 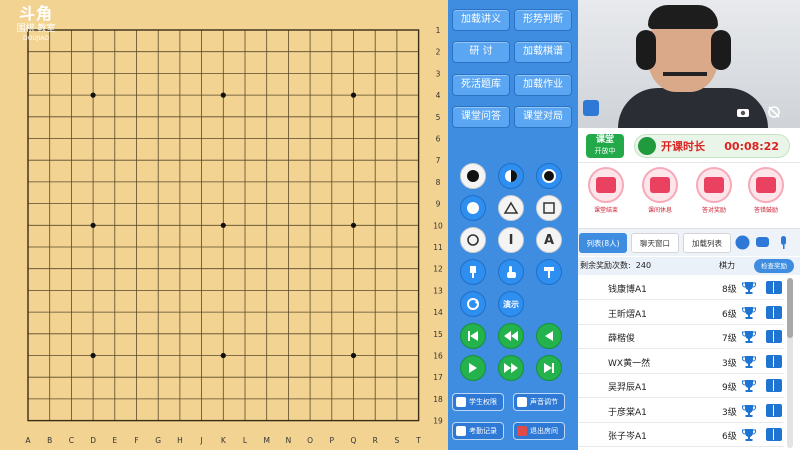 What do you see at coordinates (224, 440) in the screenshot?
I see `board-col-label: K` at bounding box center [224, 440].